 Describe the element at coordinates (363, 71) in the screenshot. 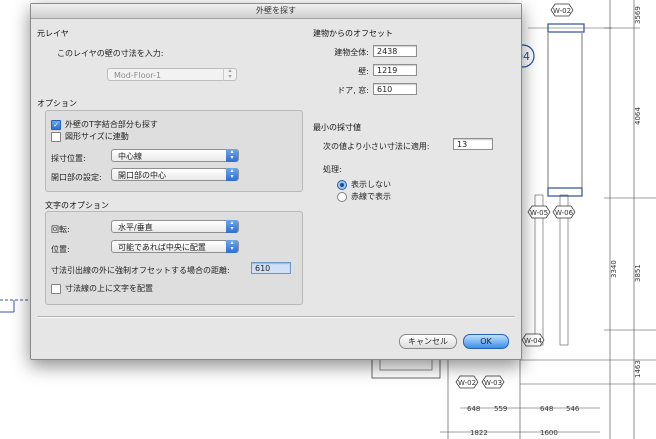

I see `wall-offset-label: 壁:` at that location.